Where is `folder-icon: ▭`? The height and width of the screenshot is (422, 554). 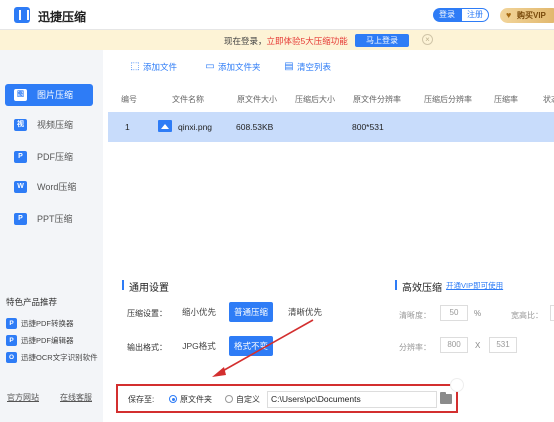
folder-icon: ▭ is located at coordinates (210, 66).